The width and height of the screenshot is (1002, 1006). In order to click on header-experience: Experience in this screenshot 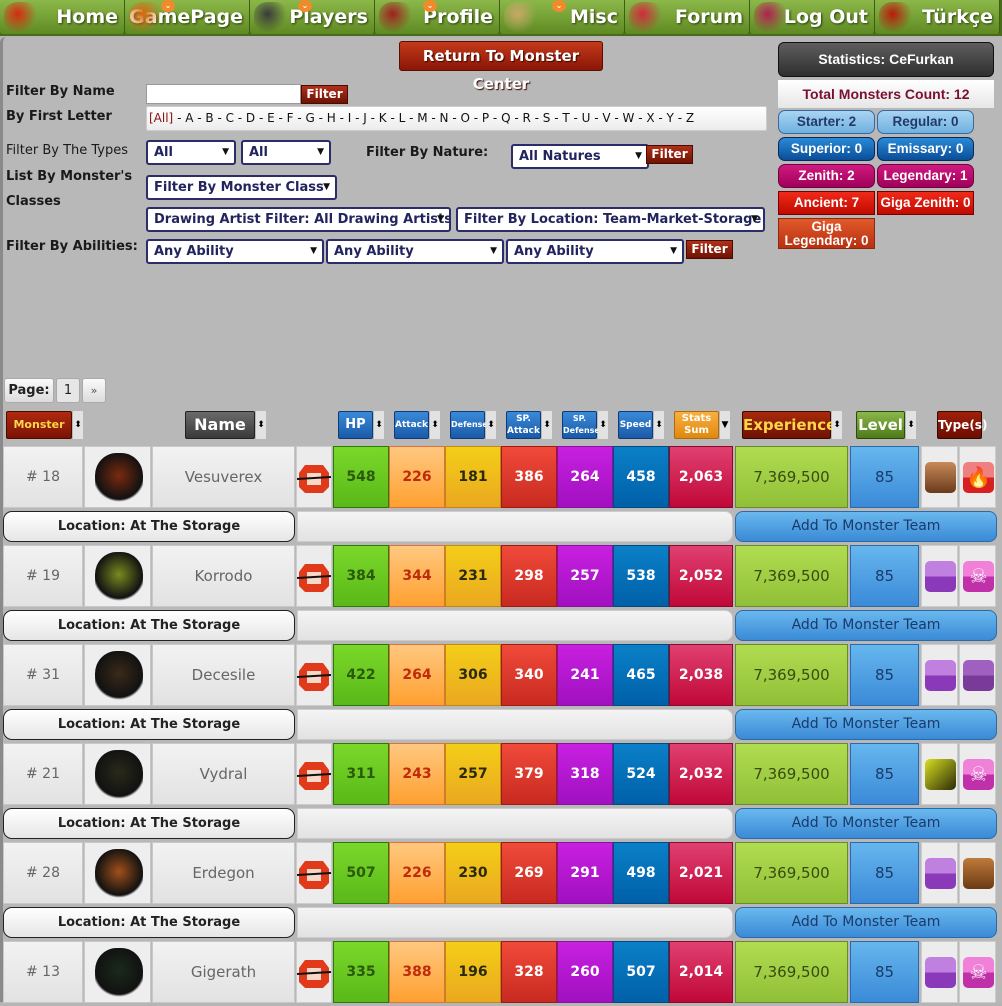, I will do `click(789, 425)`.